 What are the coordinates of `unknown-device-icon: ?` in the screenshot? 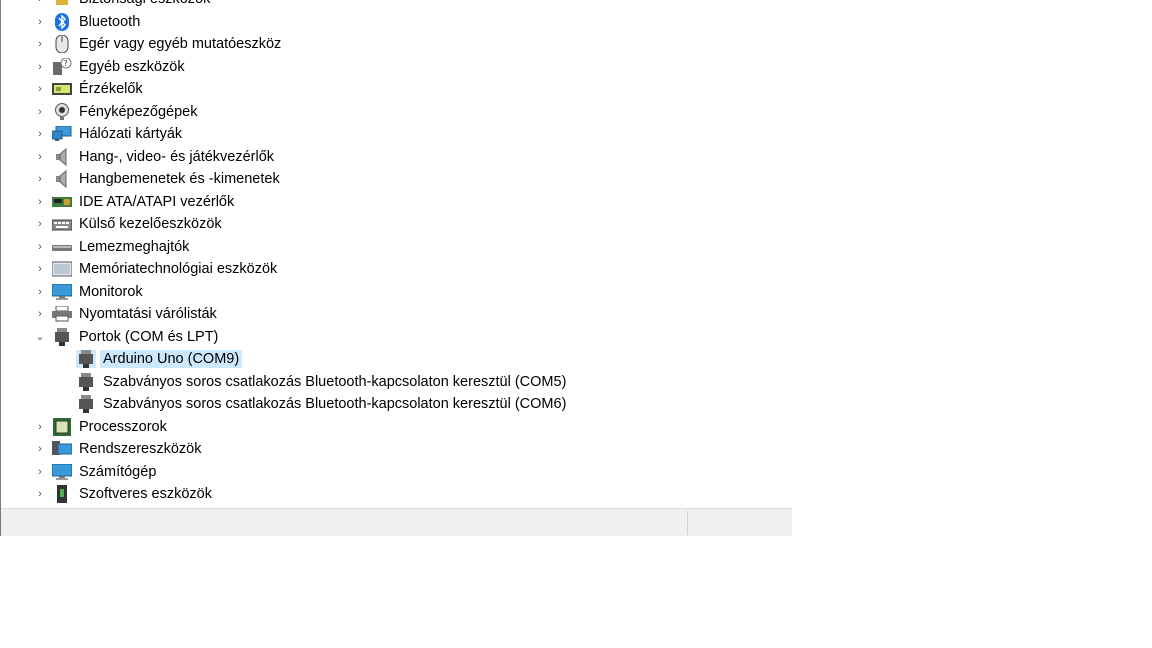 It's located at (62, 66).